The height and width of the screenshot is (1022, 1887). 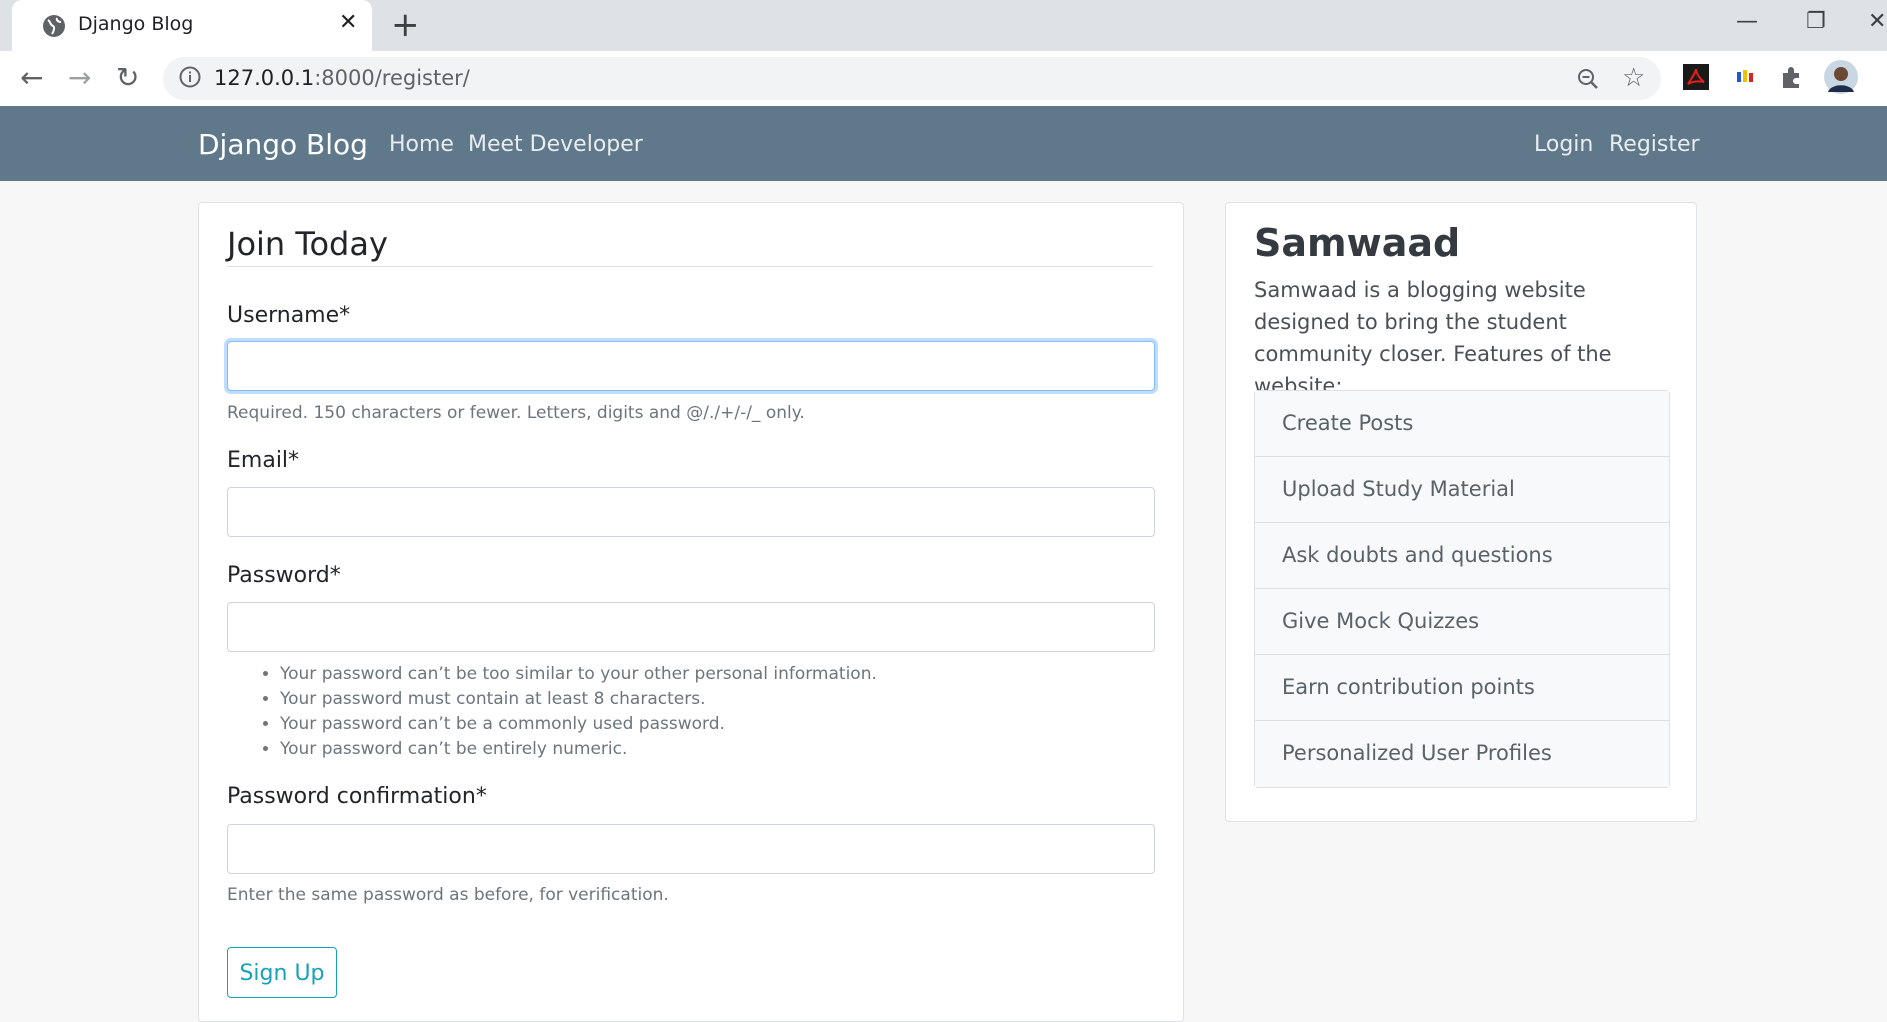 What do you see at coordinates (578, 749) in the screenshot?
I see `password-help-item: Your password can’t be entirely numeric.` at bounding box center [578, 749].